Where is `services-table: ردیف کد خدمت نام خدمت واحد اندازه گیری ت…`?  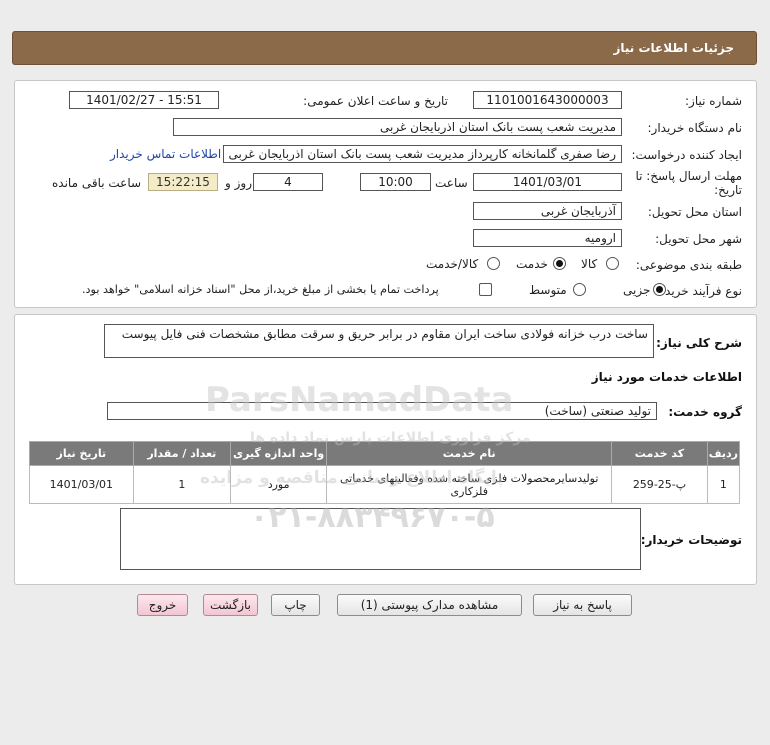
services-table: ردیف کد خدمت نام خدمت واحد اندازه گیری ت… is located at coordinates (385, 472).